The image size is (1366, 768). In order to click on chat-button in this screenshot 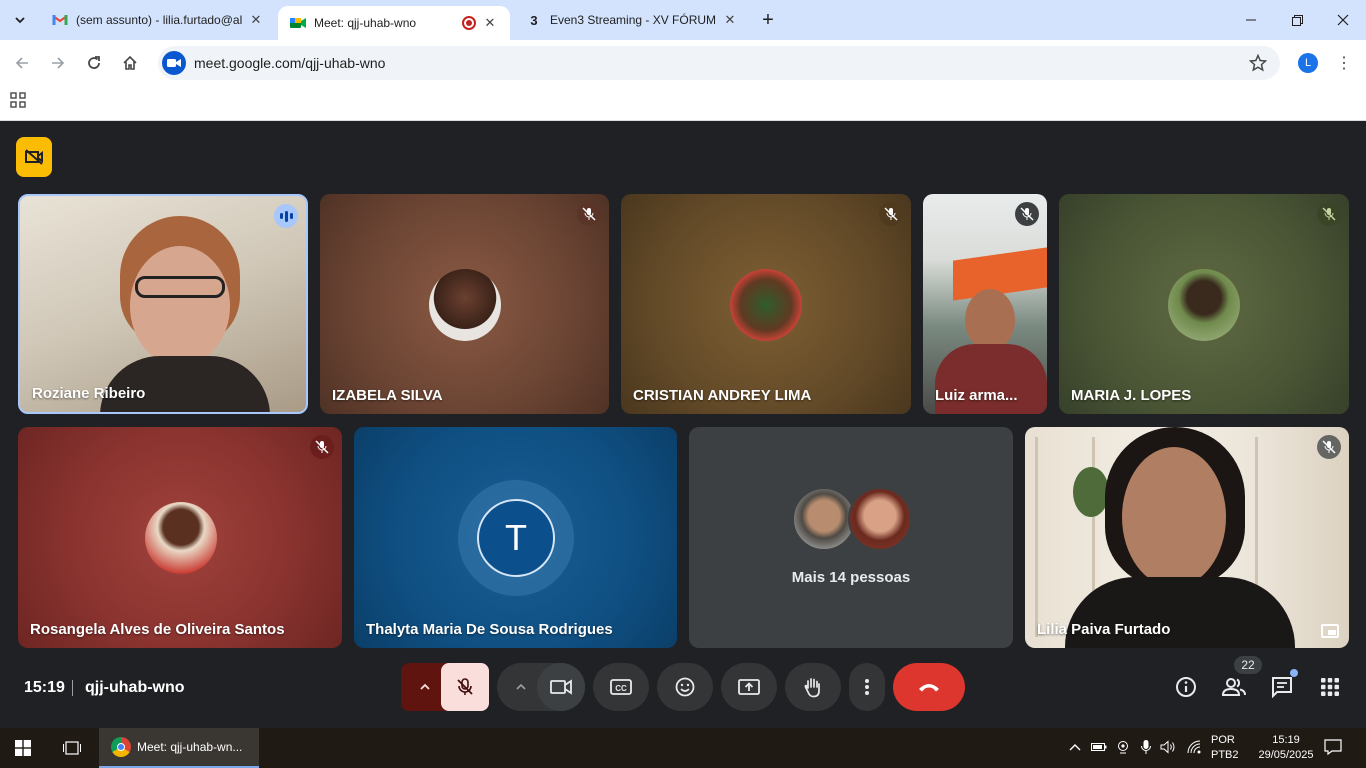, I will do `click(1284, 684)`.